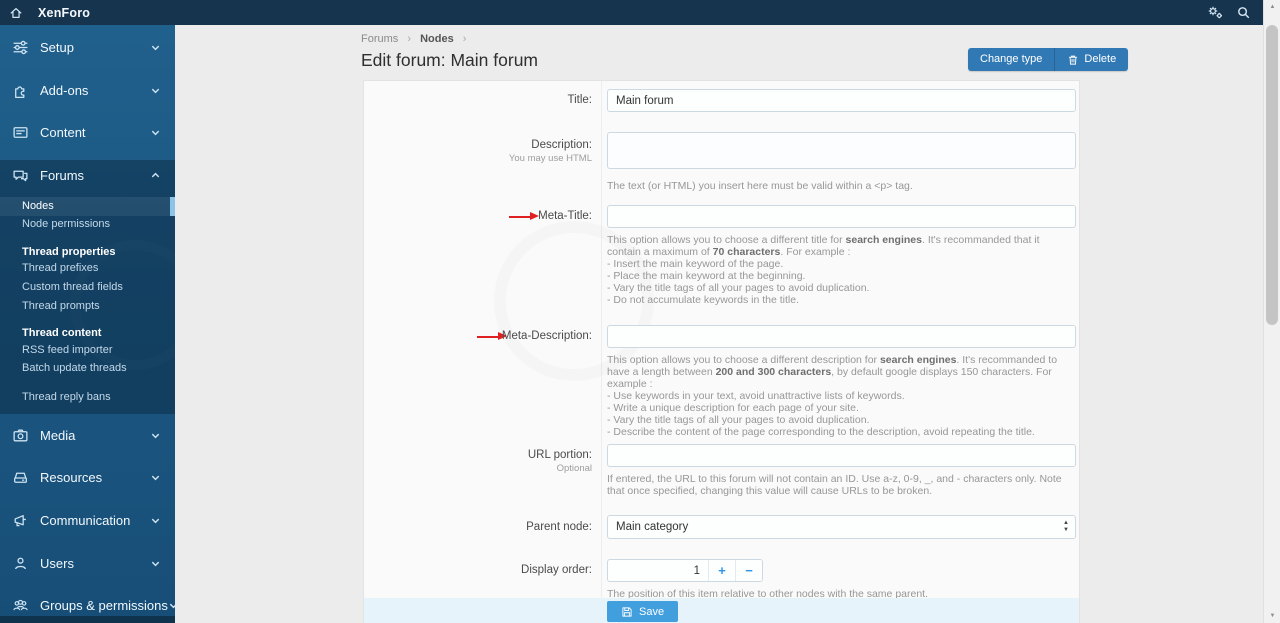  I want to click on change-type-button: Change type, so click(1011, 59).